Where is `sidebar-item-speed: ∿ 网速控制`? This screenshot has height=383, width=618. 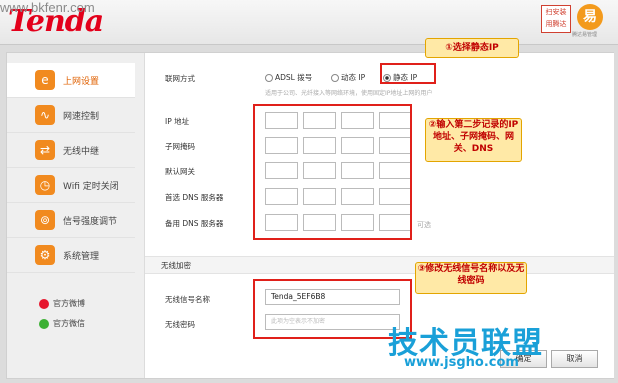
sidebar-item-speed: ∿ 网速控制 is located at coordinates (71, 115).